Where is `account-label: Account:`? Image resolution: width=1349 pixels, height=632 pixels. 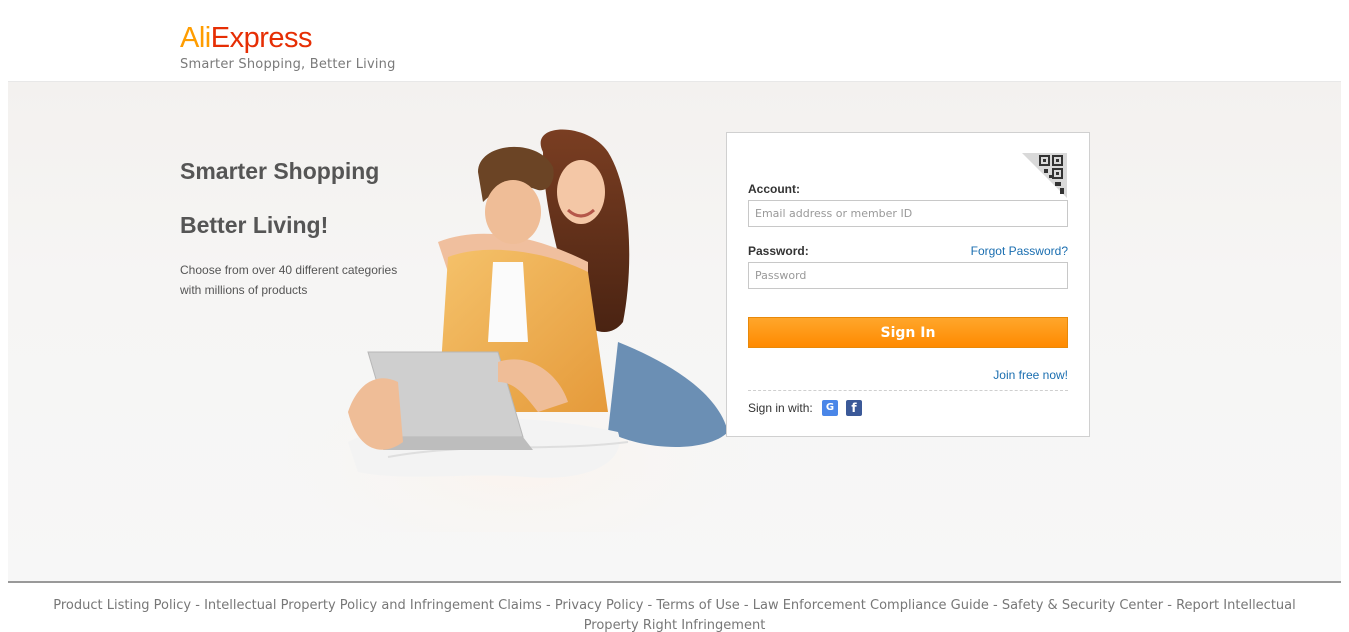
account-label: Account: is located at coordinates (774, 189).